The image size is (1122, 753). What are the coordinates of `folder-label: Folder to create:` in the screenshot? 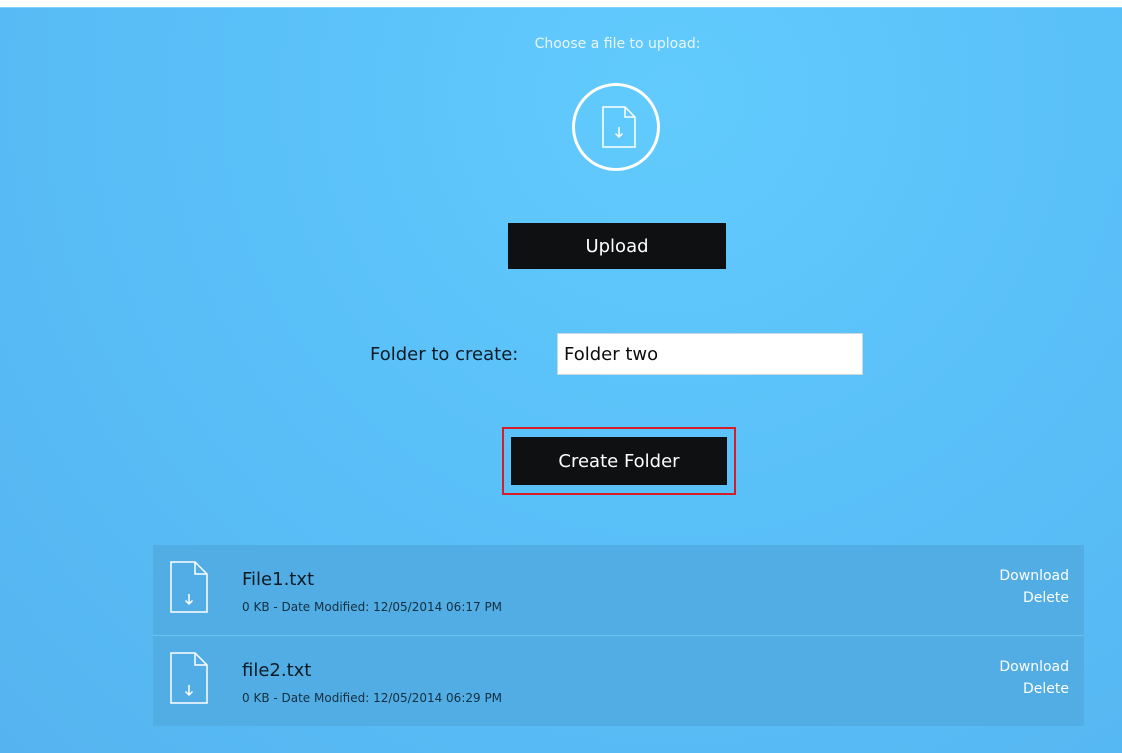 It's located at (444, 354).